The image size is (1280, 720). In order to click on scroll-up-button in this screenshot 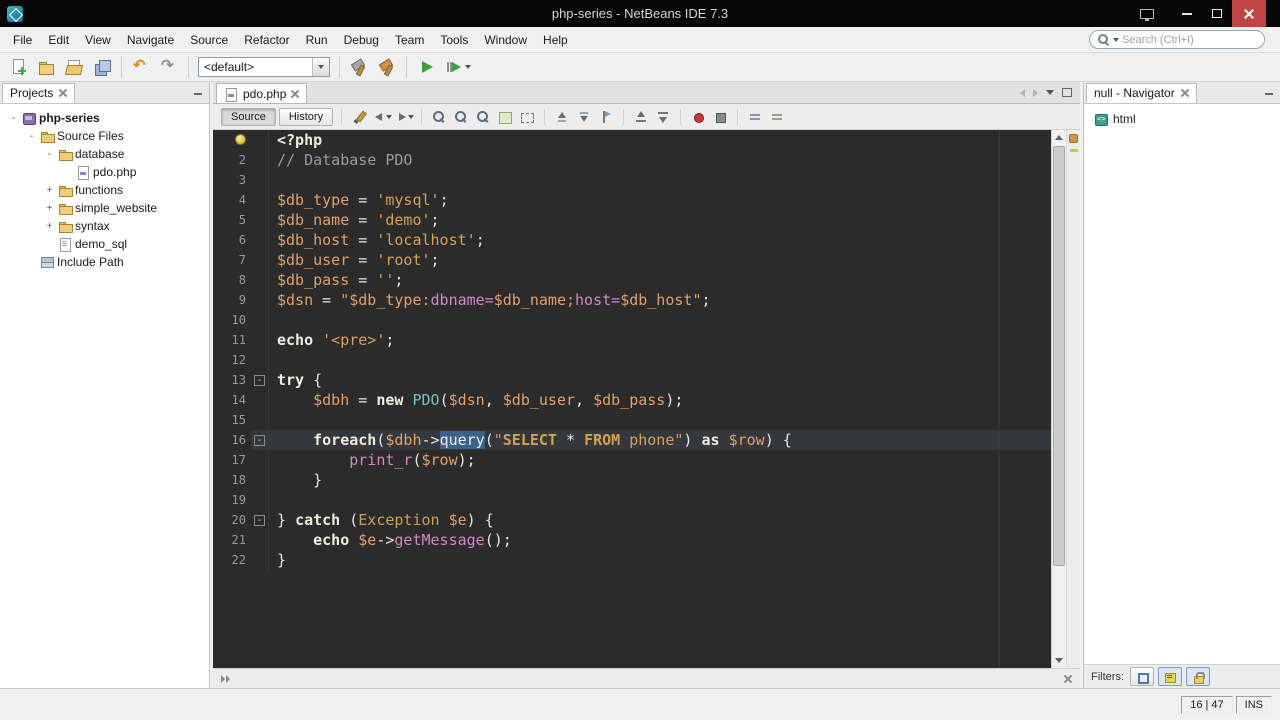, I will do `click(1059, 137)`.